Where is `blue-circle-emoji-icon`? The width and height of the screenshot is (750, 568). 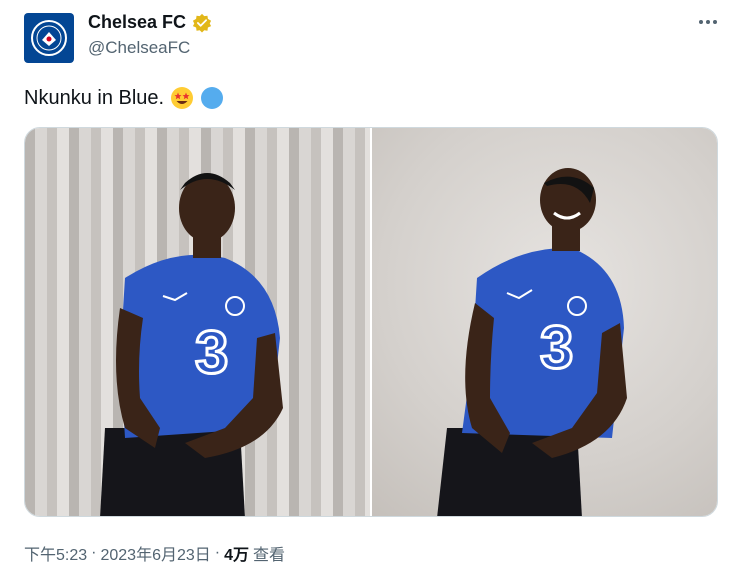
blue-circle-emoji-icon is located at coordinates (212, 98).